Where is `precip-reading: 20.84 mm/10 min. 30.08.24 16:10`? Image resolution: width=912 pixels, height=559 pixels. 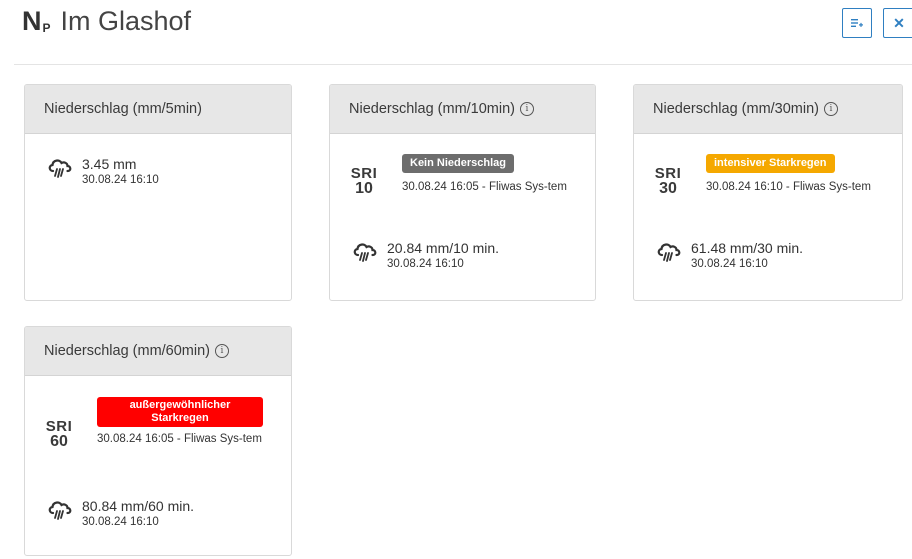 precip-reading: 20.84 mm/10 min. 30.08.24 16:10 is located at coordinates (425, 256).